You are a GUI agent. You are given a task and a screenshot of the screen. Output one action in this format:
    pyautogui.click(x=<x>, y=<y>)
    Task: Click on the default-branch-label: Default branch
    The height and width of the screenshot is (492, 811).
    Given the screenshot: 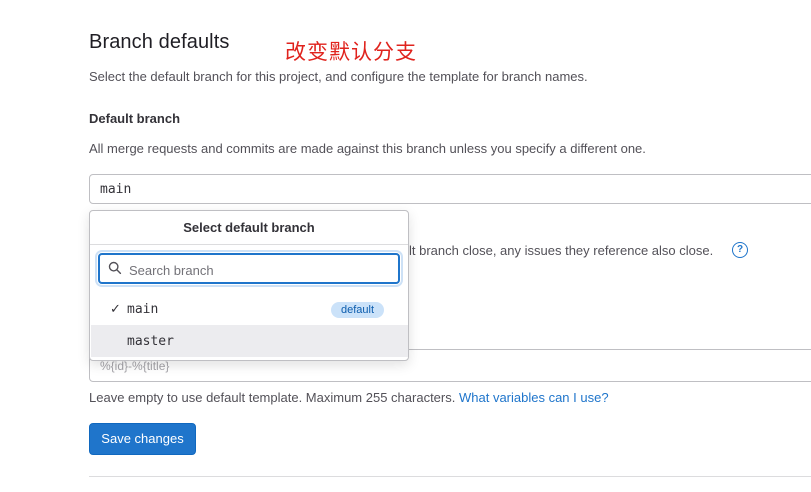 What is the action you would take?
    pyautogui.click(x=135, y=118)
    